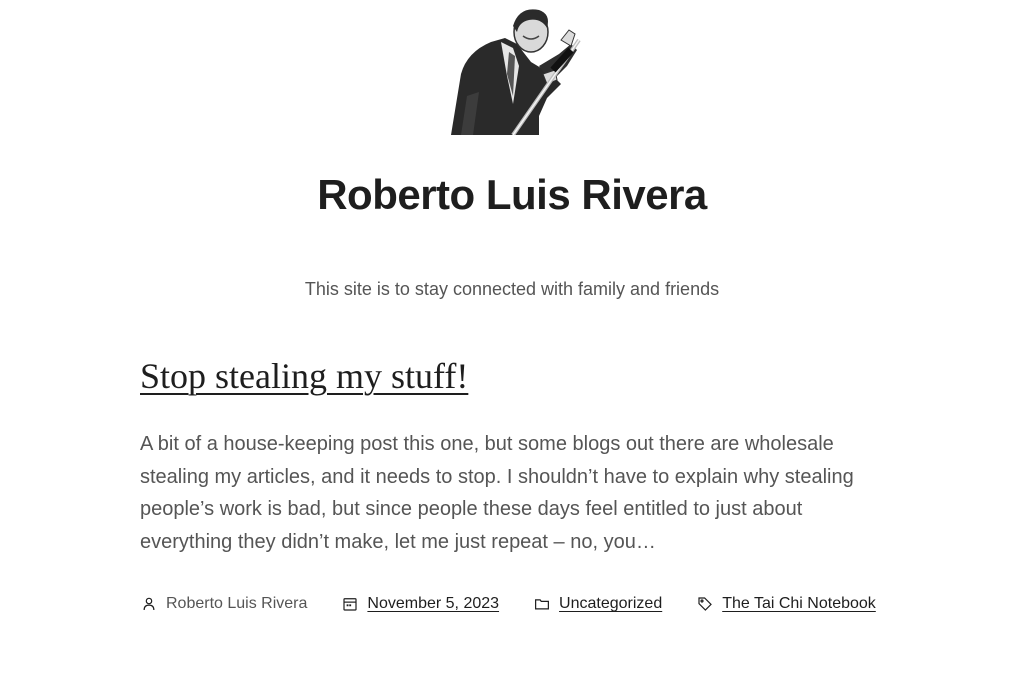  Describe the element at coordinates (512, 195) in the screenshot. I see `site-title: Roberto Luis Rivera` at that location.